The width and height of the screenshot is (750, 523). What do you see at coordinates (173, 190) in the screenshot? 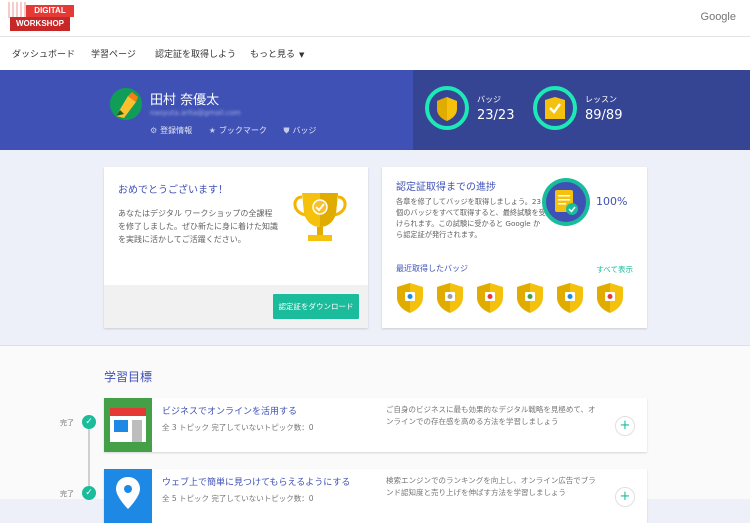
I see `congrats-title: おめでとうございます！` at bounding box center [173, 190].